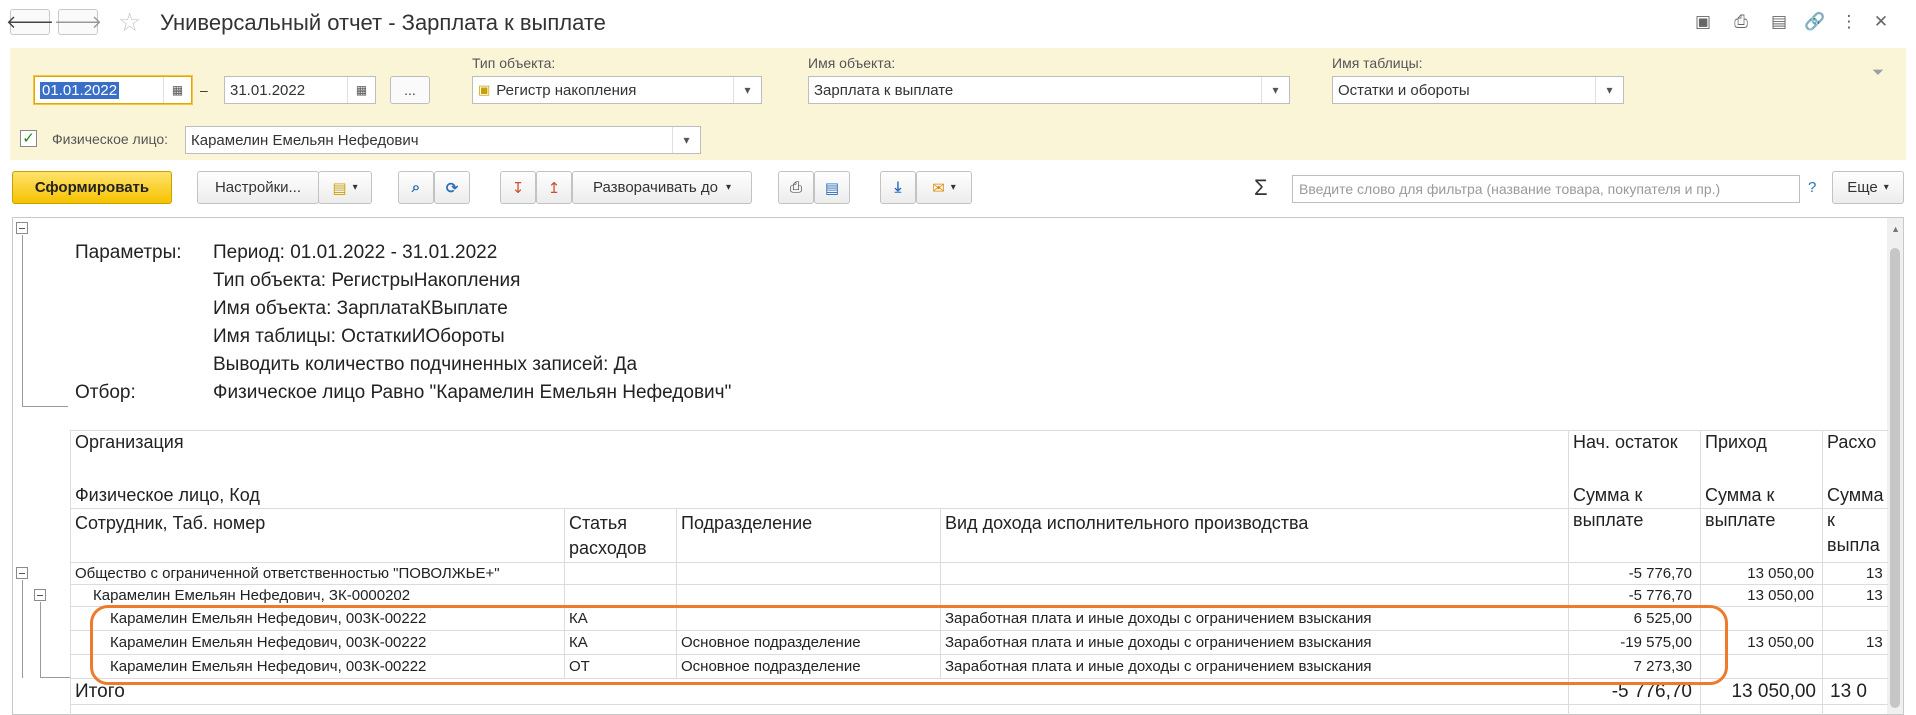  I want to click on params-label: Параметры:, so click(128, 252).